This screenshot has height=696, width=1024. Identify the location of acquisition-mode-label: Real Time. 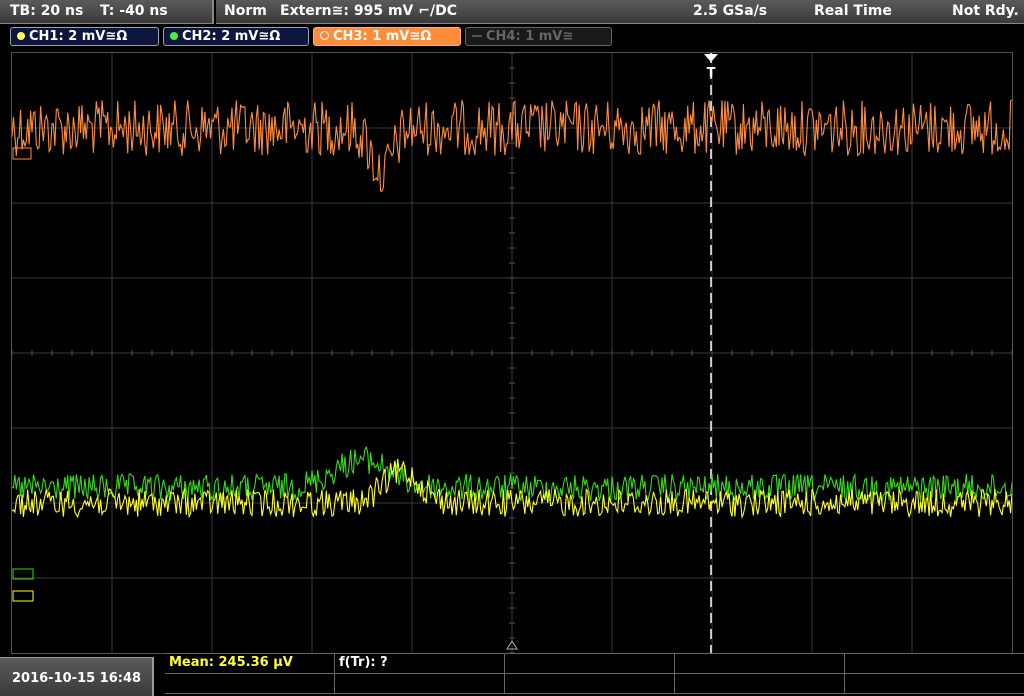
(853, 11).